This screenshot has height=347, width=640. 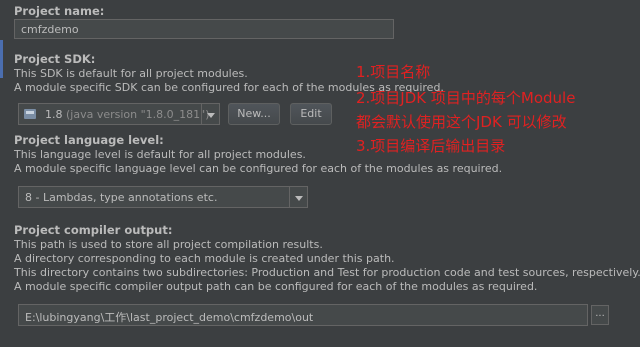 What do you see at coordinates (431, 146) in the screenshot?
I see `annotation-line-4: 3.项目编译后输出目录` at bounding box center [431, 146].